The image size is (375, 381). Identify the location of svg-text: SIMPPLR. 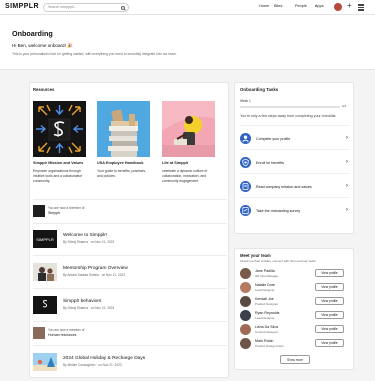
(45, 239).